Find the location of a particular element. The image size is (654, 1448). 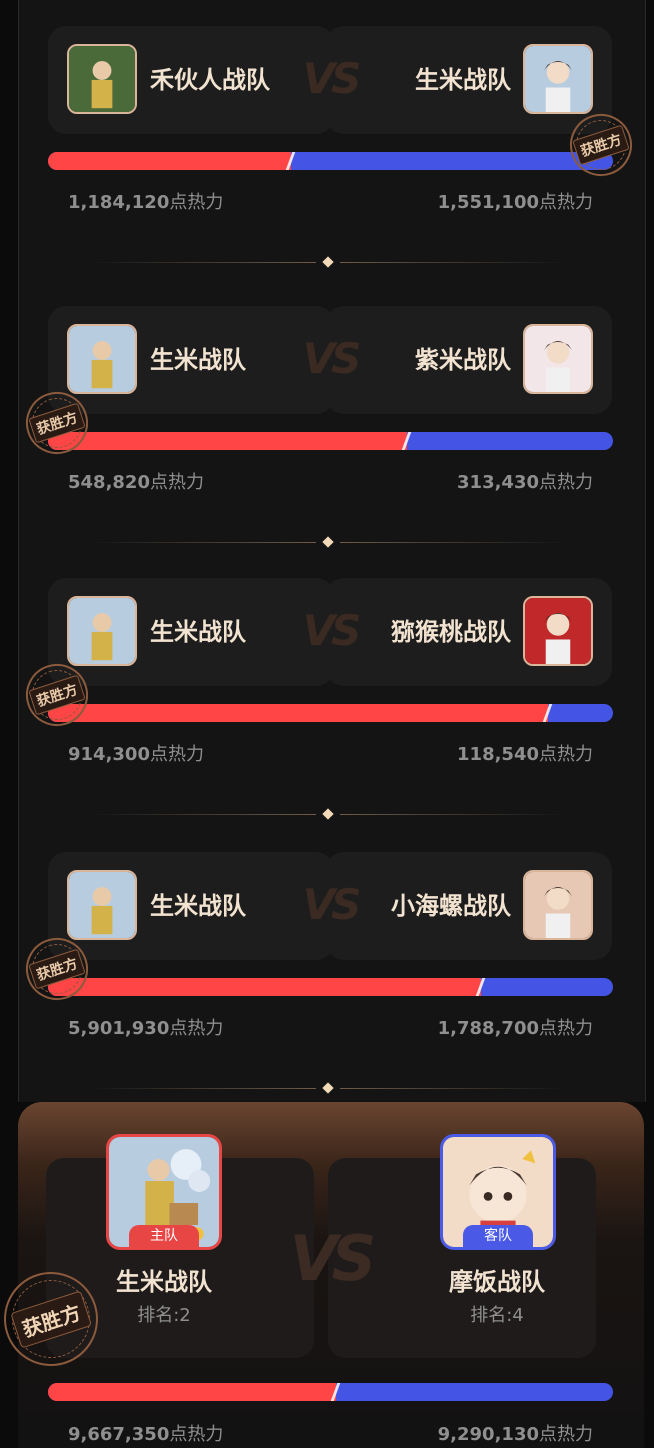

left-score-value: 548,820 is located at coordinates (109, 482).